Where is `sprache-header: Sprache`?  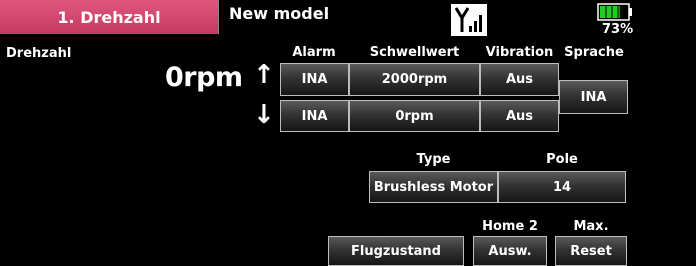 sprache-header: Sprache is located at coordinates (594, 52).